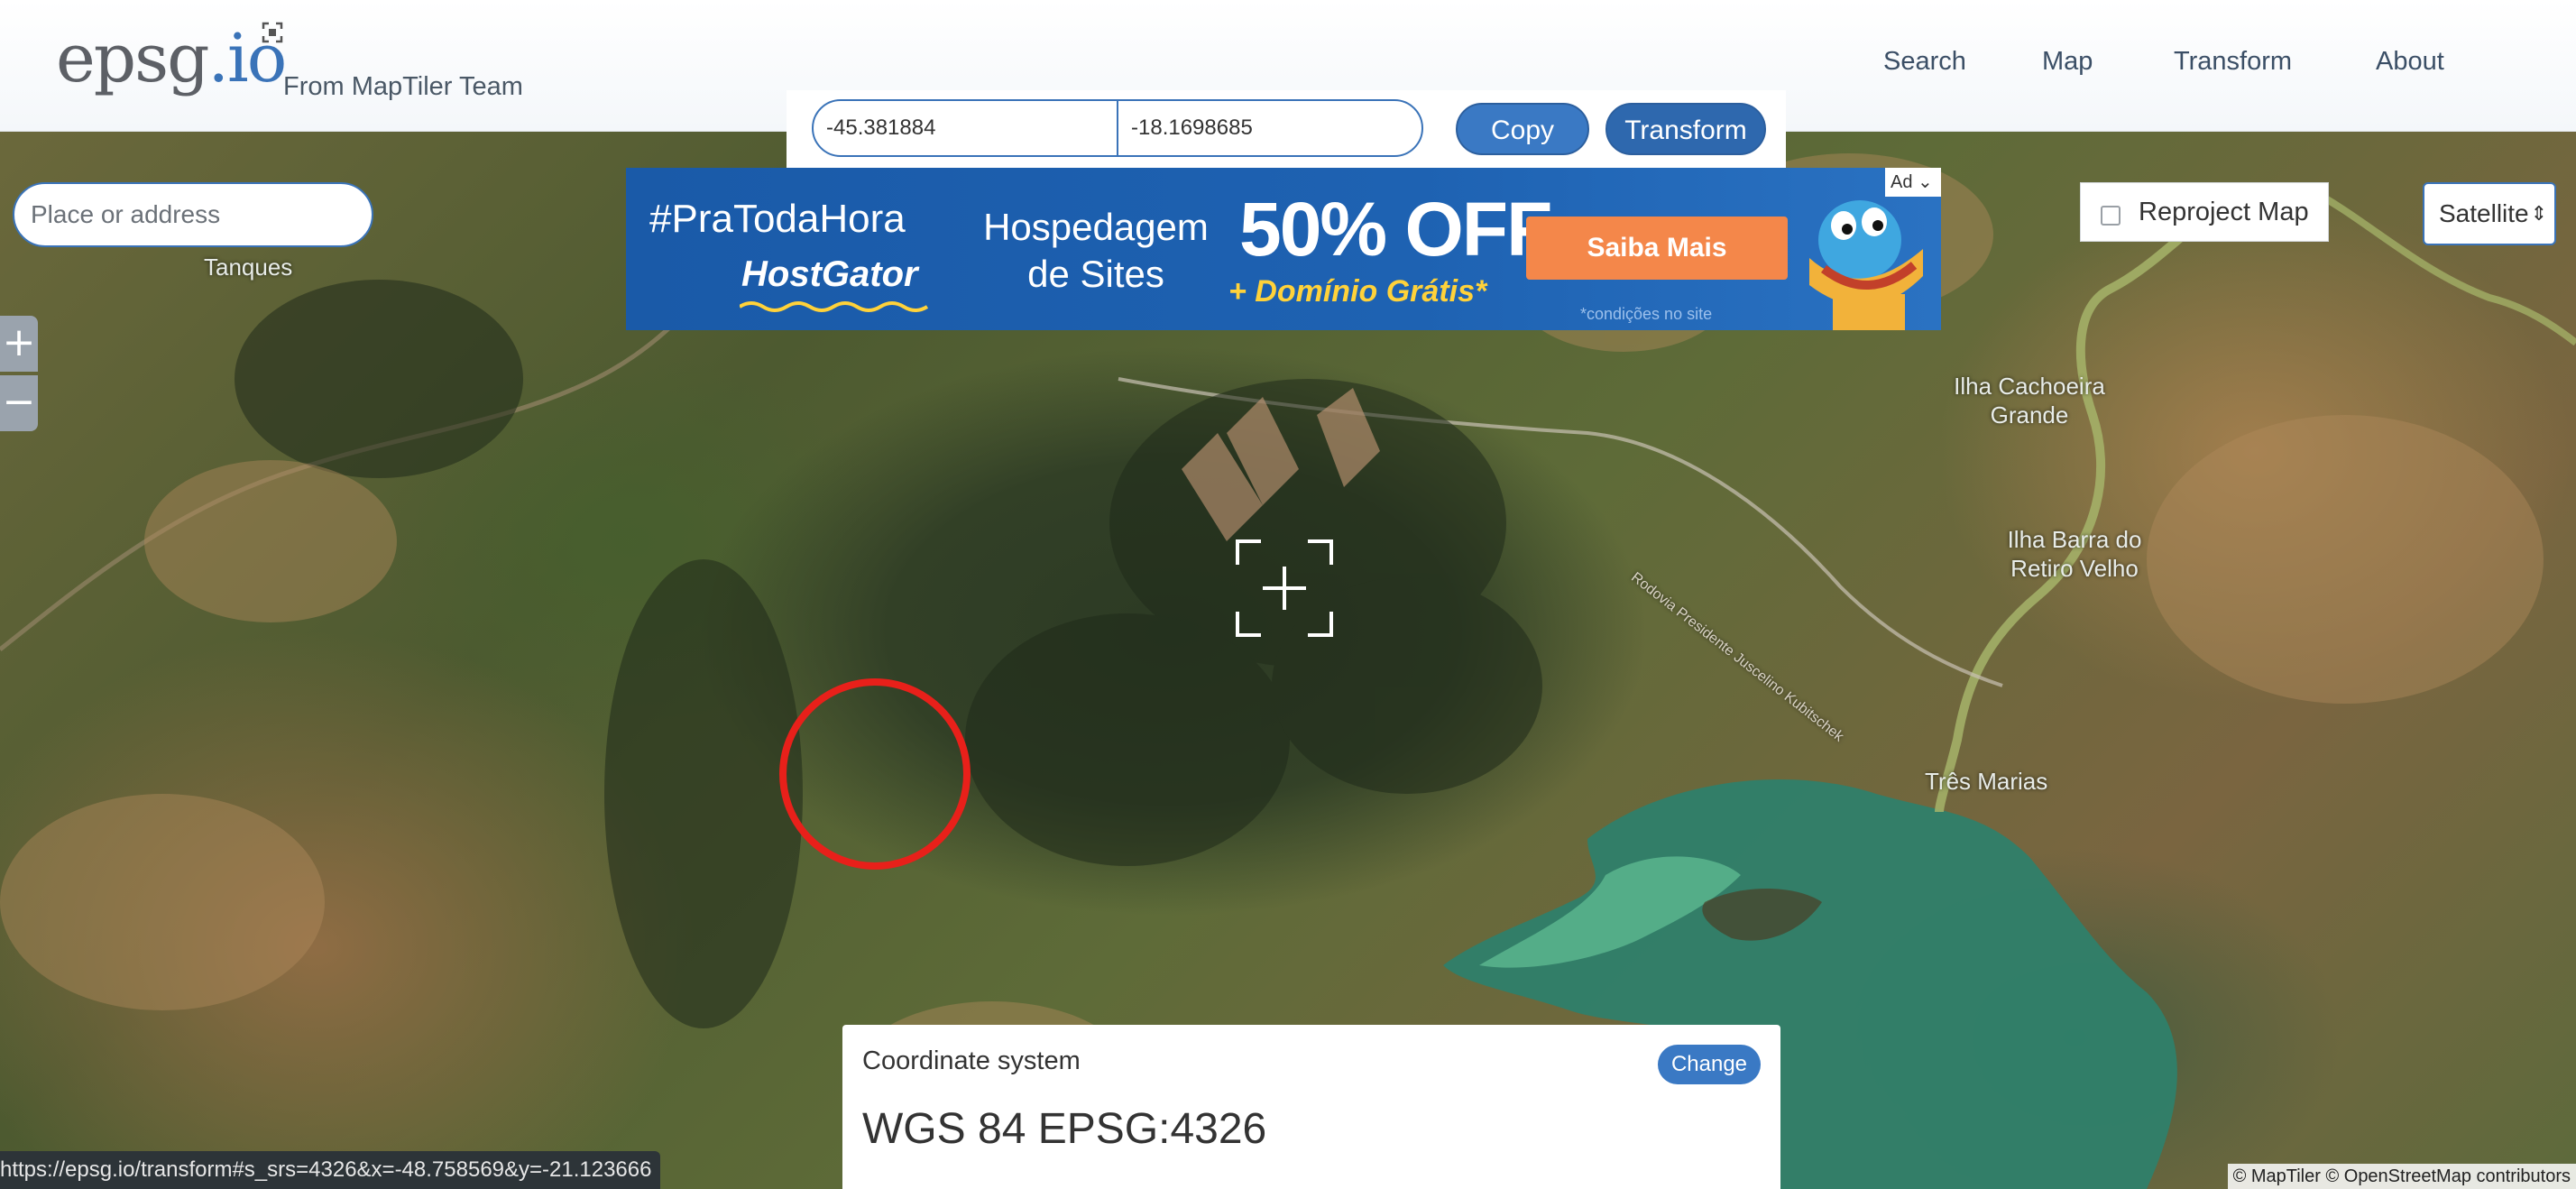 The image size is (2576, 1189). What do you see at coordinates (971, 1060) in the screenshot?
I see `coordinate-system-title: Coordinate system` at bounding box center [971, 1060].